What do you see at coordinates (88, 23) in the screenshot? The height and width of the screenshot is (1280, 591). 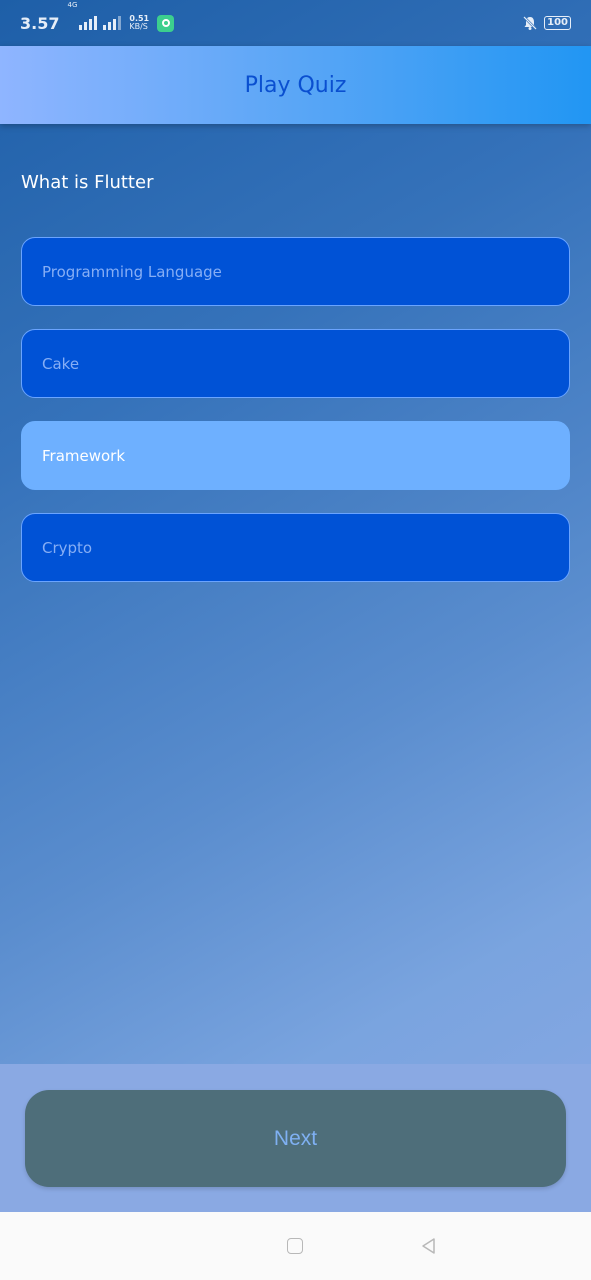 I see `signal-icon` at bounding box center [88, 23].